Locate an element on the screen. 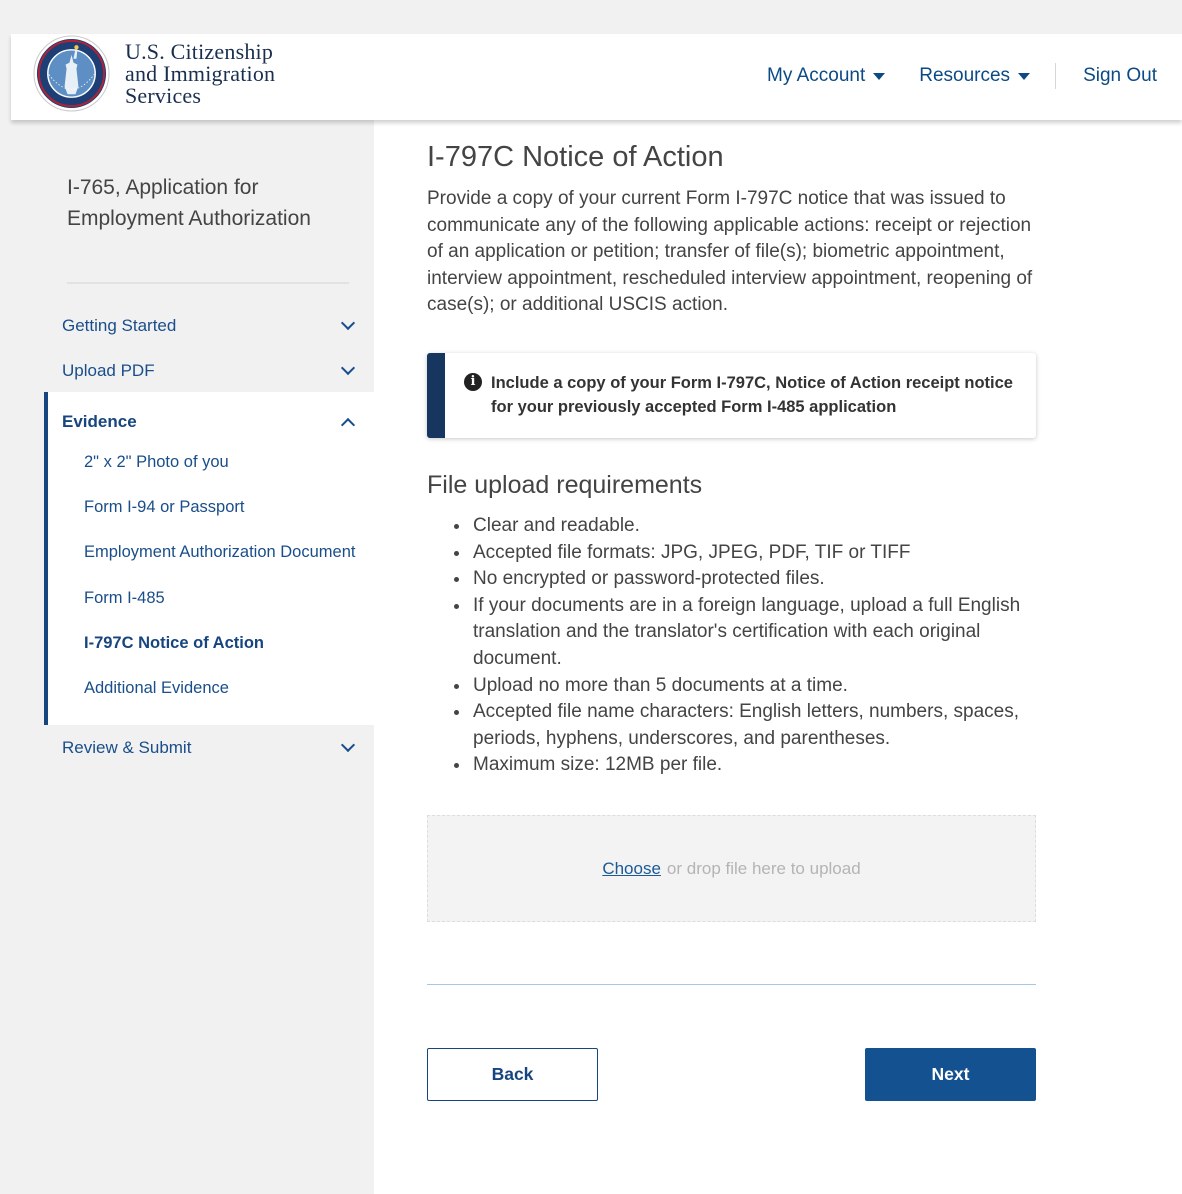 The image size is (1182, 1194). next-button: Next is located at coordinates (950, 1074).